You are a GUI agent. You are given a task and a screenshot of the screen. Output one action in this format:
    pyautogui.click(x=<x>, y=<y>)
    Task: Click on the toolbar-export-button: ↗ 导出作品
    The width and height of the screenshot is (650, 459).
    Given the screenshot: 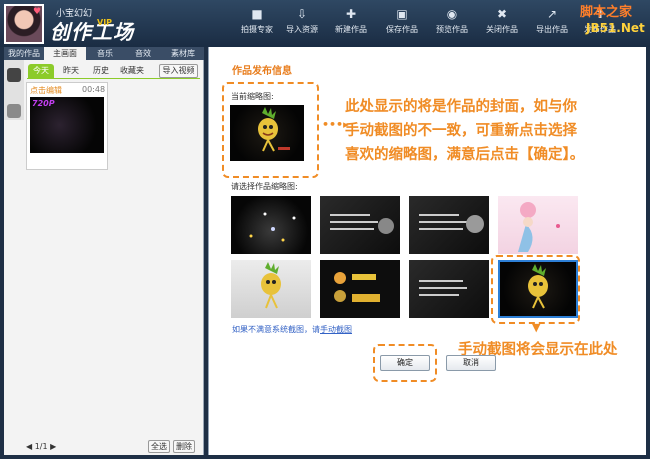 What is the action you would take?
    pyautogui.click(x=552, y=25)
    